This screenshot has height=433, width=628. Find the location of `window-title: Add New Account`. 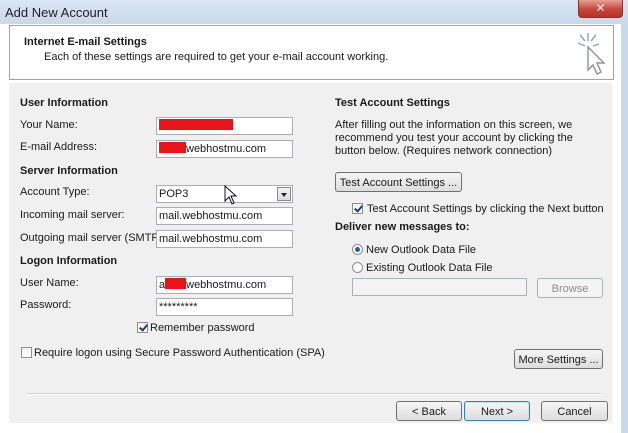

window-title: Add New Account is located at coordinates (56, 12).